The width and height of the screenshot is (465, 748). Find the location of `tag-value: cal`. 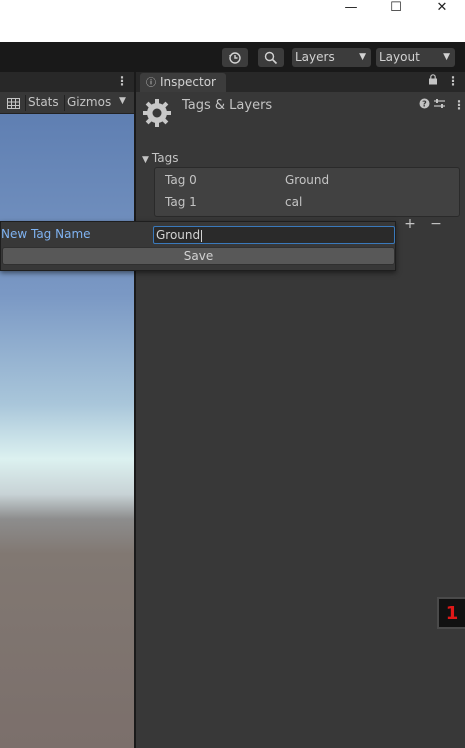

tag-value: cal is located at coordinates (294, 202).